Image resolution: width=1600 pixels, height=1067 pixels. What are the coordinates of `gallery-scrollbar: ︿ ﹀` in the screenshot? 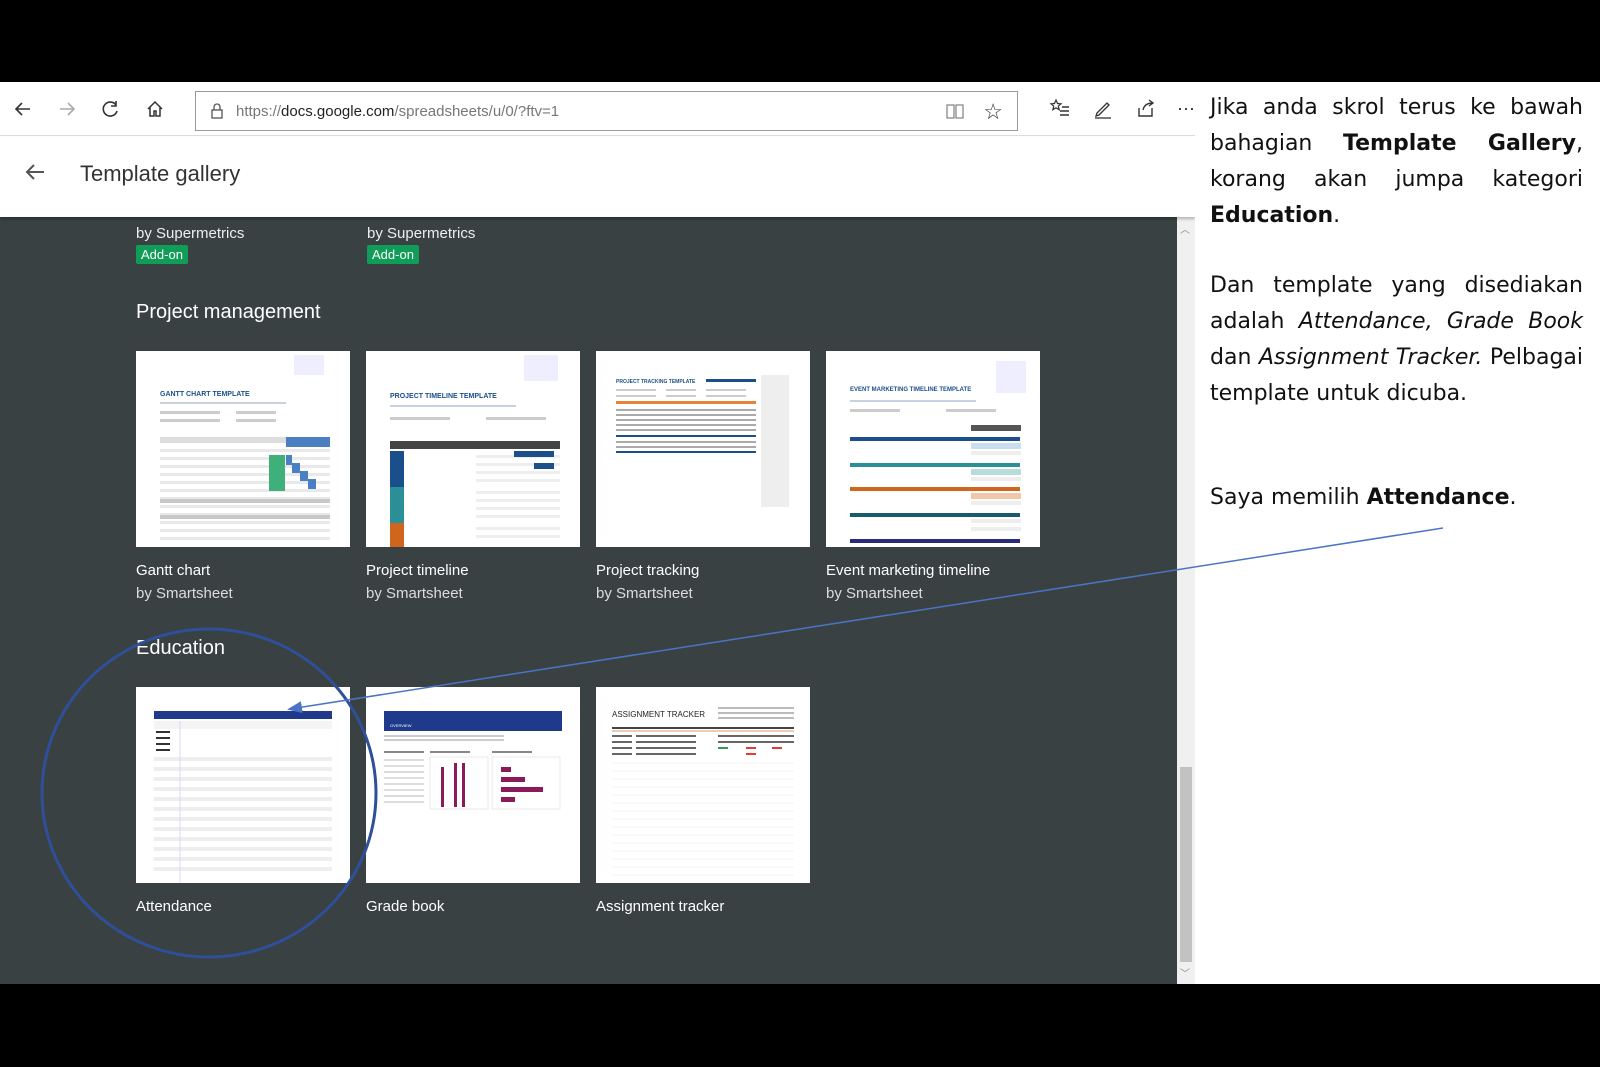 It's located at (1186, 600).